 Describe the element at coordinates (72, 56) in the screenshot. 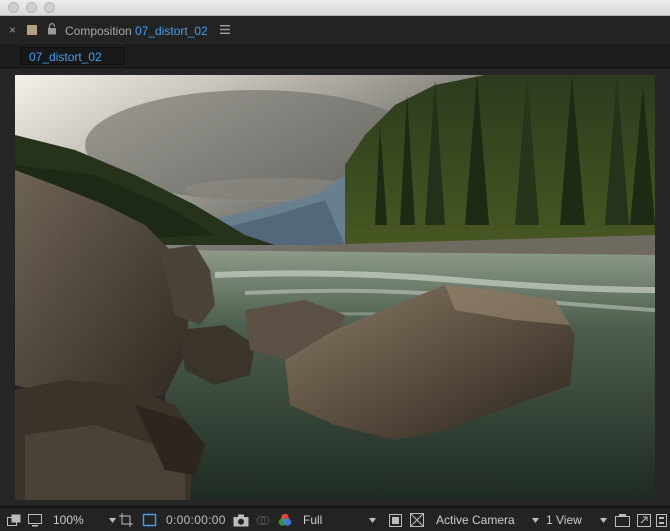

I see `tab-composition: 07_distort_02` at that location.